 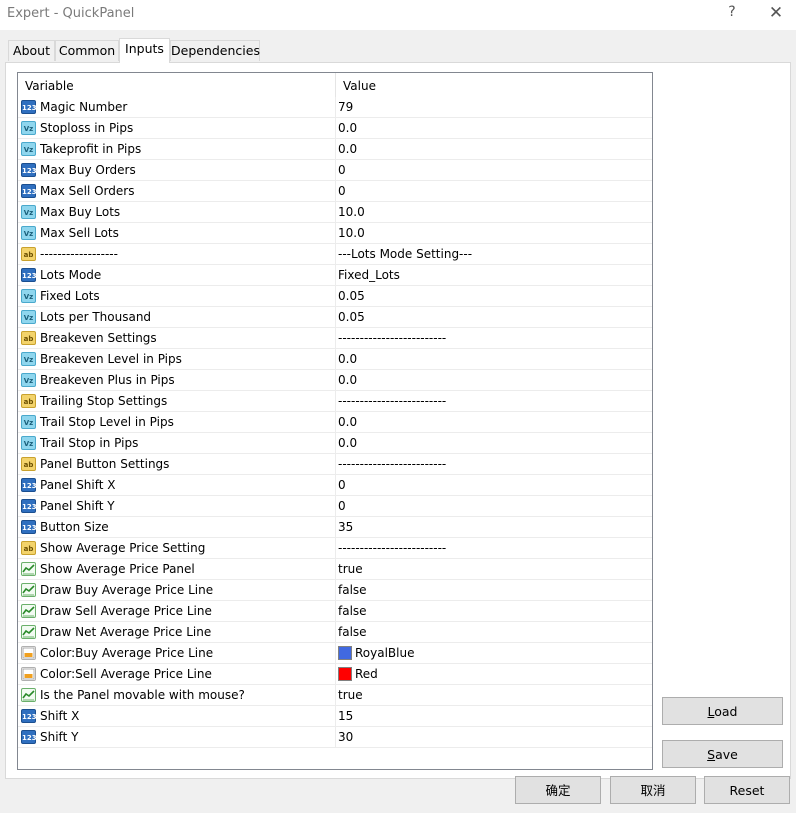 I want to click on tab-inputs: Inputs, so click(x=144, y=50).